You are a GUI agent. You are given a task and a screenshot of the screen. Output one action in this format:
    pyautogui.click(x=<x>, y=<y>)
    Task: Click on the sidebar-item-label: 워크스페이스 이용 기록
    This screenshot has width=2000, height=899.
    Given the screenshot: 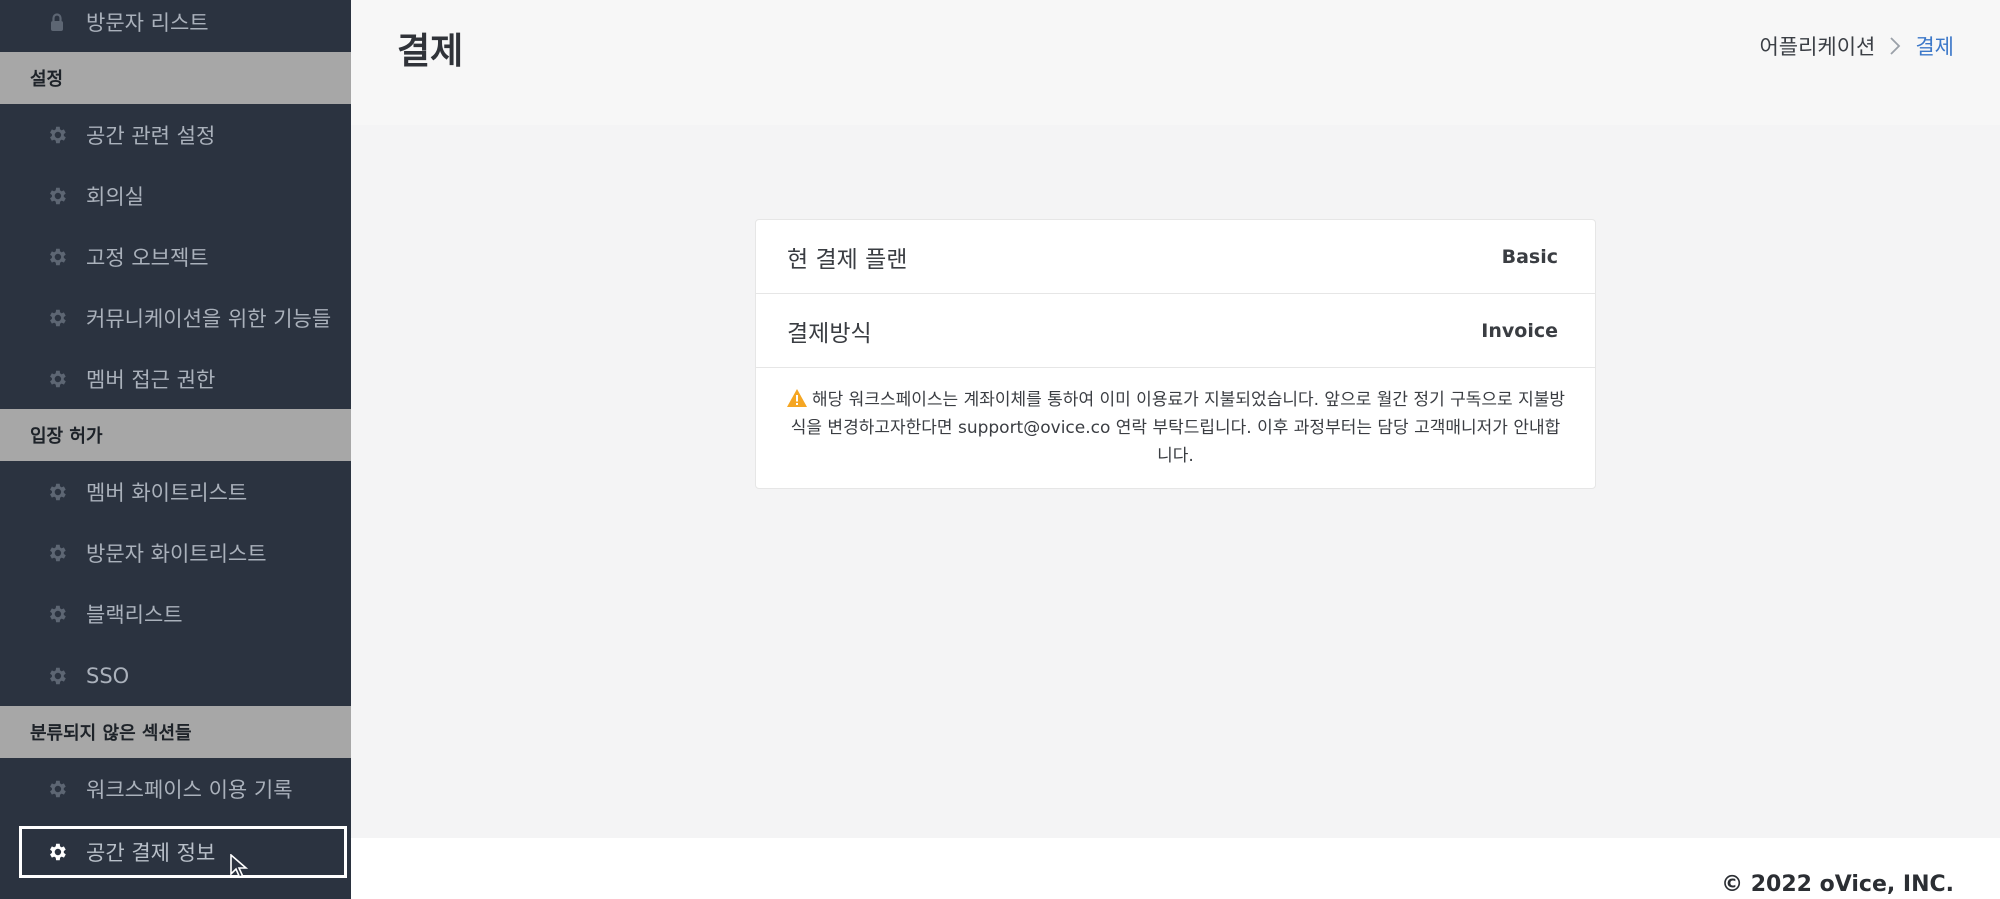 What is the action you would take?
    pyautogui.click(x=189, y=789)
    